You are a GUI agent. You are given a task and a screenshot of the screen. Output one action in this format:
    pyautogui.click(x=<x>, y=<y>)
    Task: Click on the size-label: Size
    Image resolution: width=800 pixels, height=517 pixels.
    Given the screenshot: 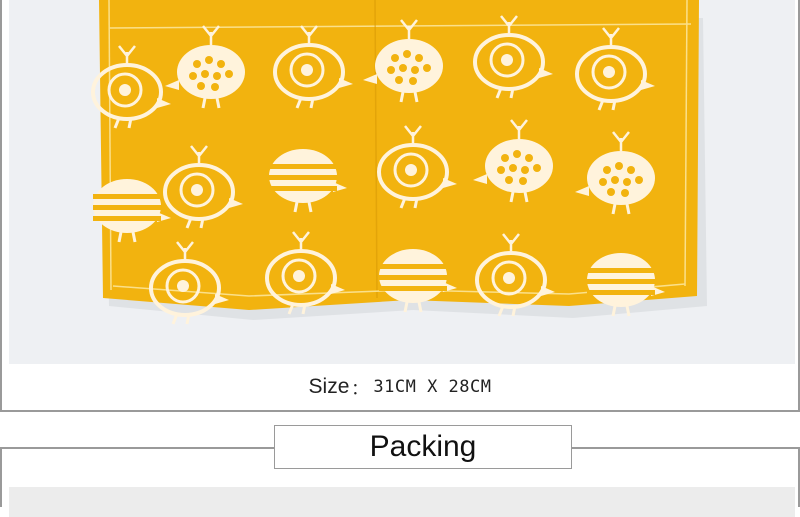 What is the action you would take?
    pyautogui.click(x=329, y=386)
    